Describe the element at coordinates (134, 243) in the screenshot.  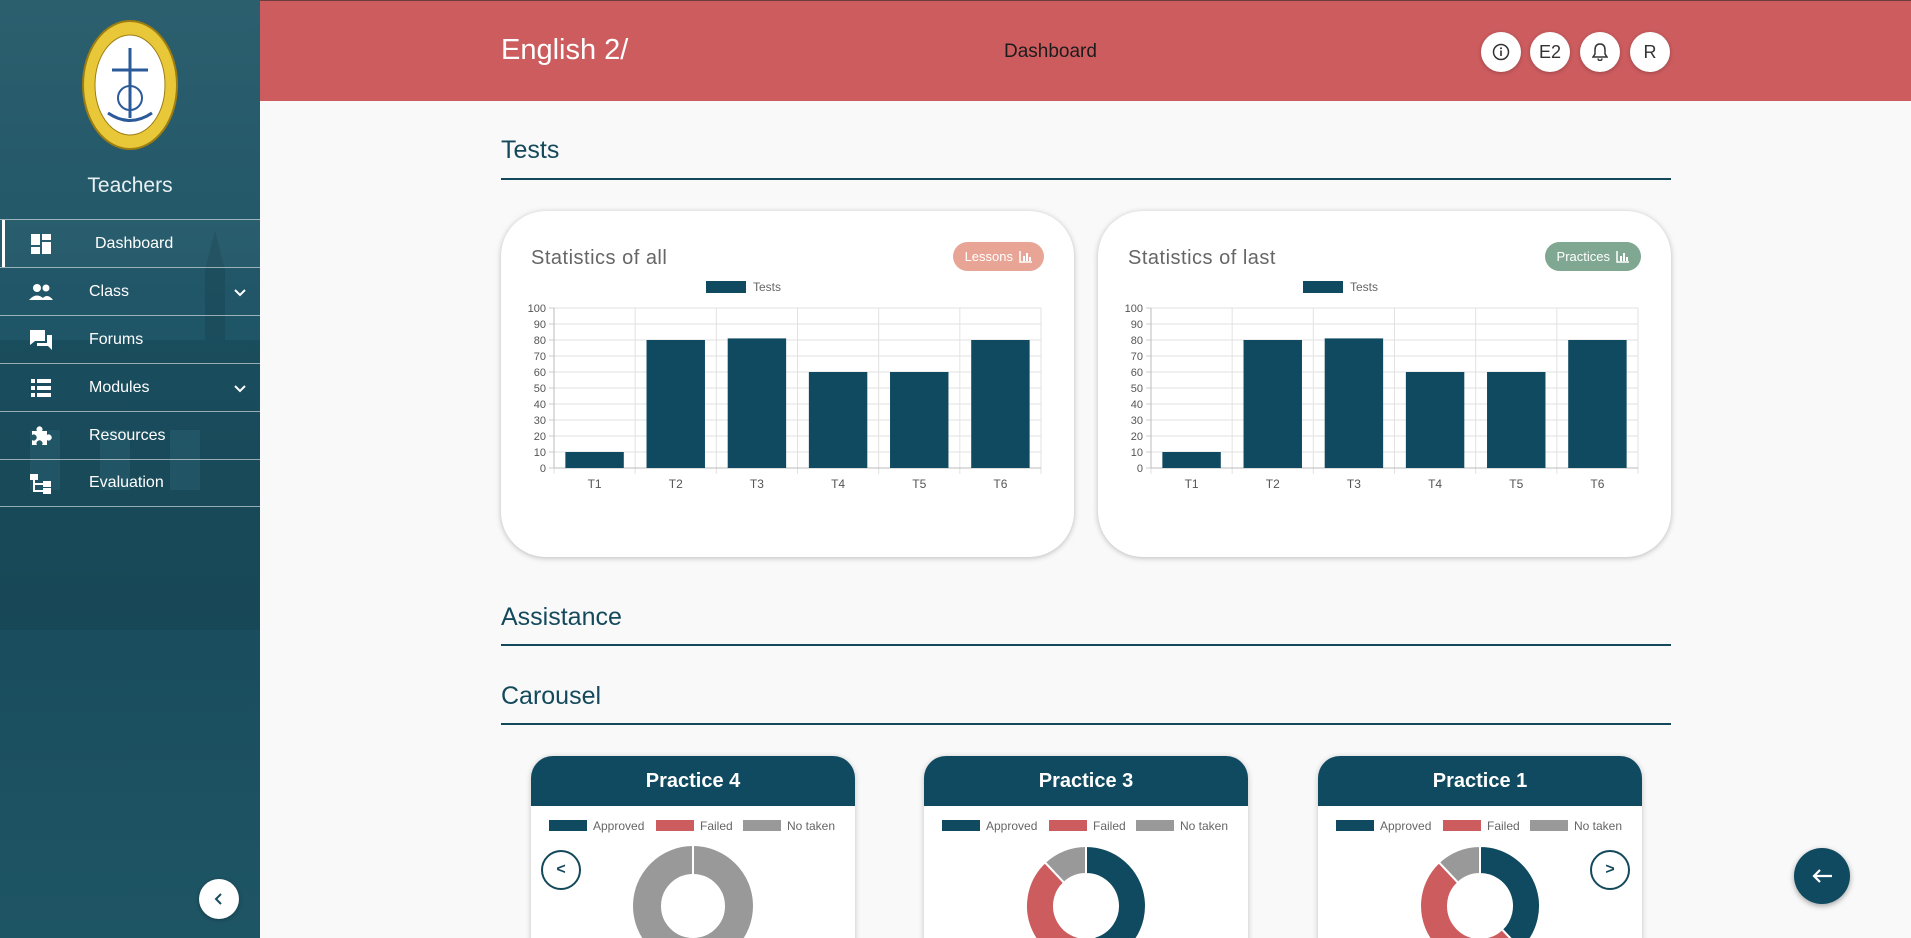
I see `sidebar-item-label: Dashboard` at that location.